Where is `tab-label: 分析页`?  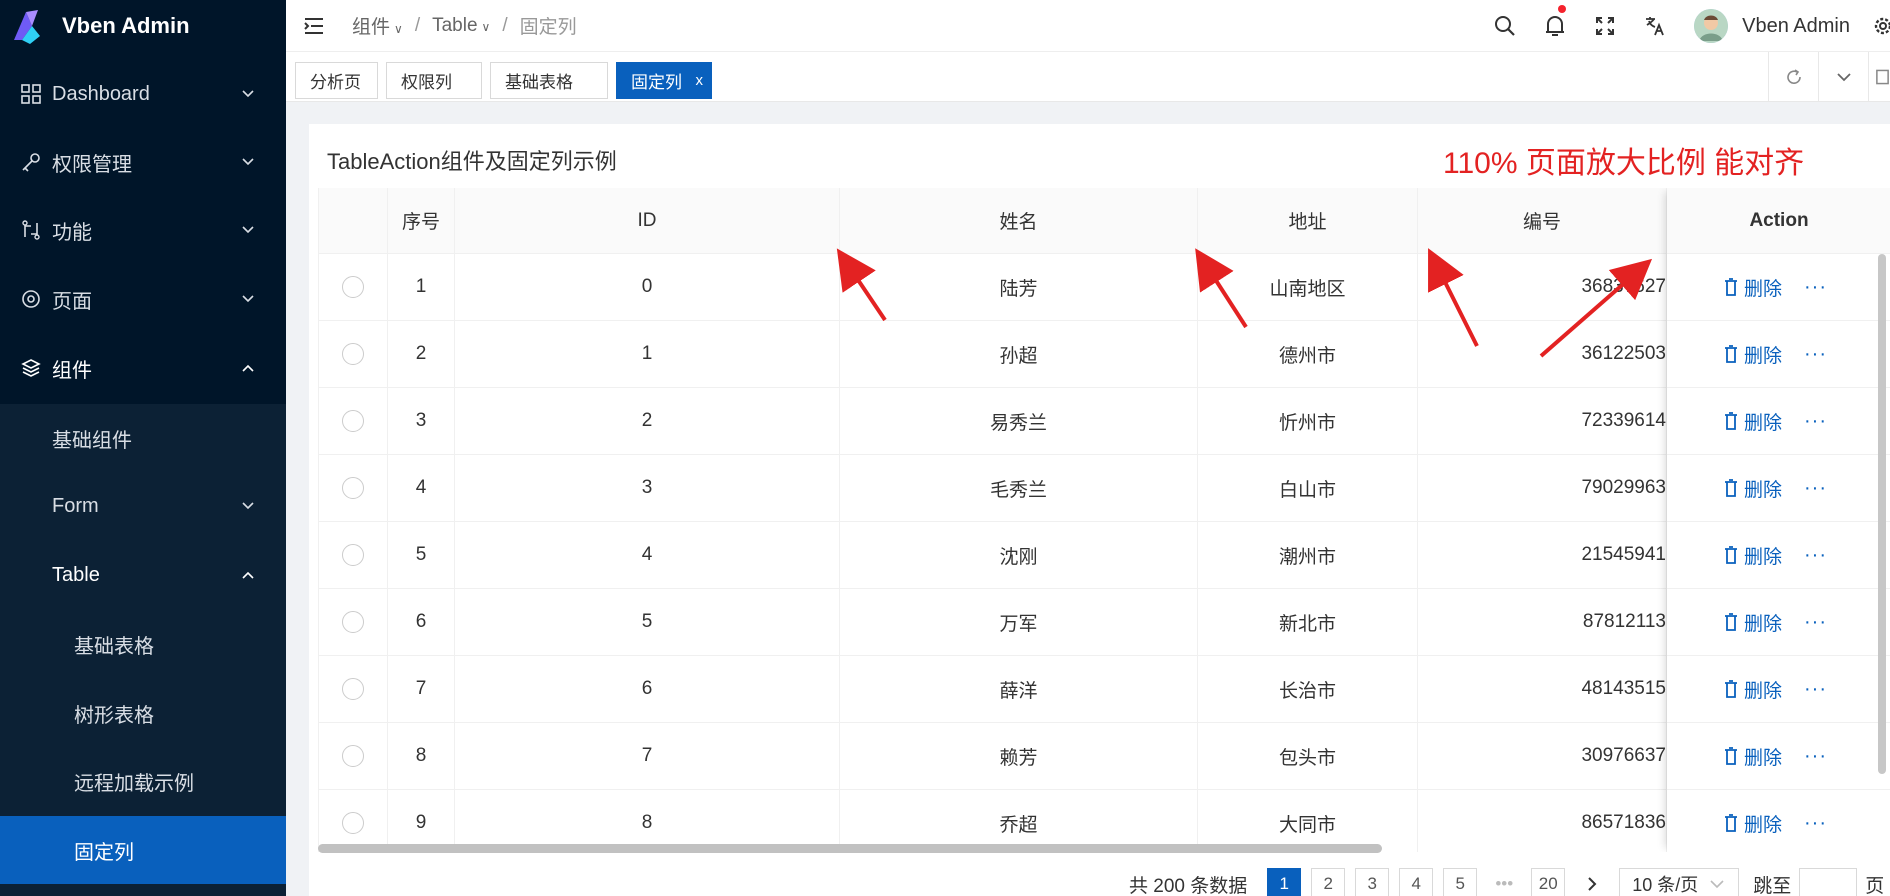 tab-label: 分析页 is located at coordinates (335, 82).